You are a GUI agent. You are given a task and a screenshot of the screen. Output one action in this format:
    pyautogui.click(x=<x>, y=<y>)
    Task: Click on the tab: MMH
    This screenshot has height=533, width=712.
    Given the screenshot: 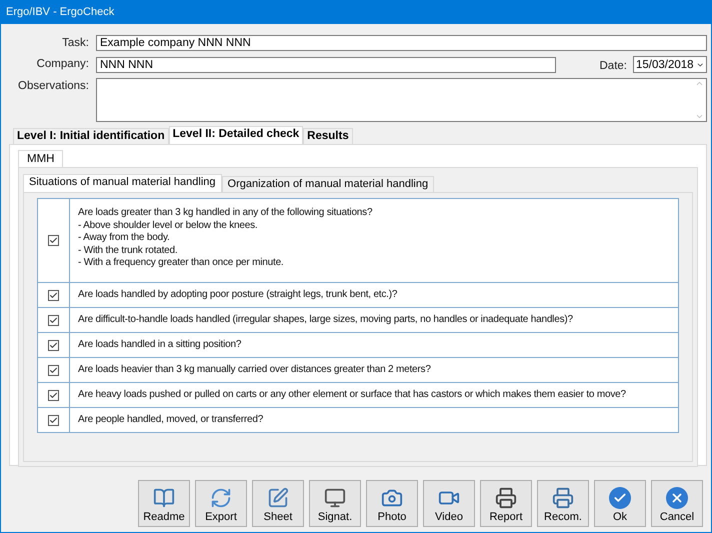 What is the action you would take?
    pyautogui.click(x=41, y=158)
    